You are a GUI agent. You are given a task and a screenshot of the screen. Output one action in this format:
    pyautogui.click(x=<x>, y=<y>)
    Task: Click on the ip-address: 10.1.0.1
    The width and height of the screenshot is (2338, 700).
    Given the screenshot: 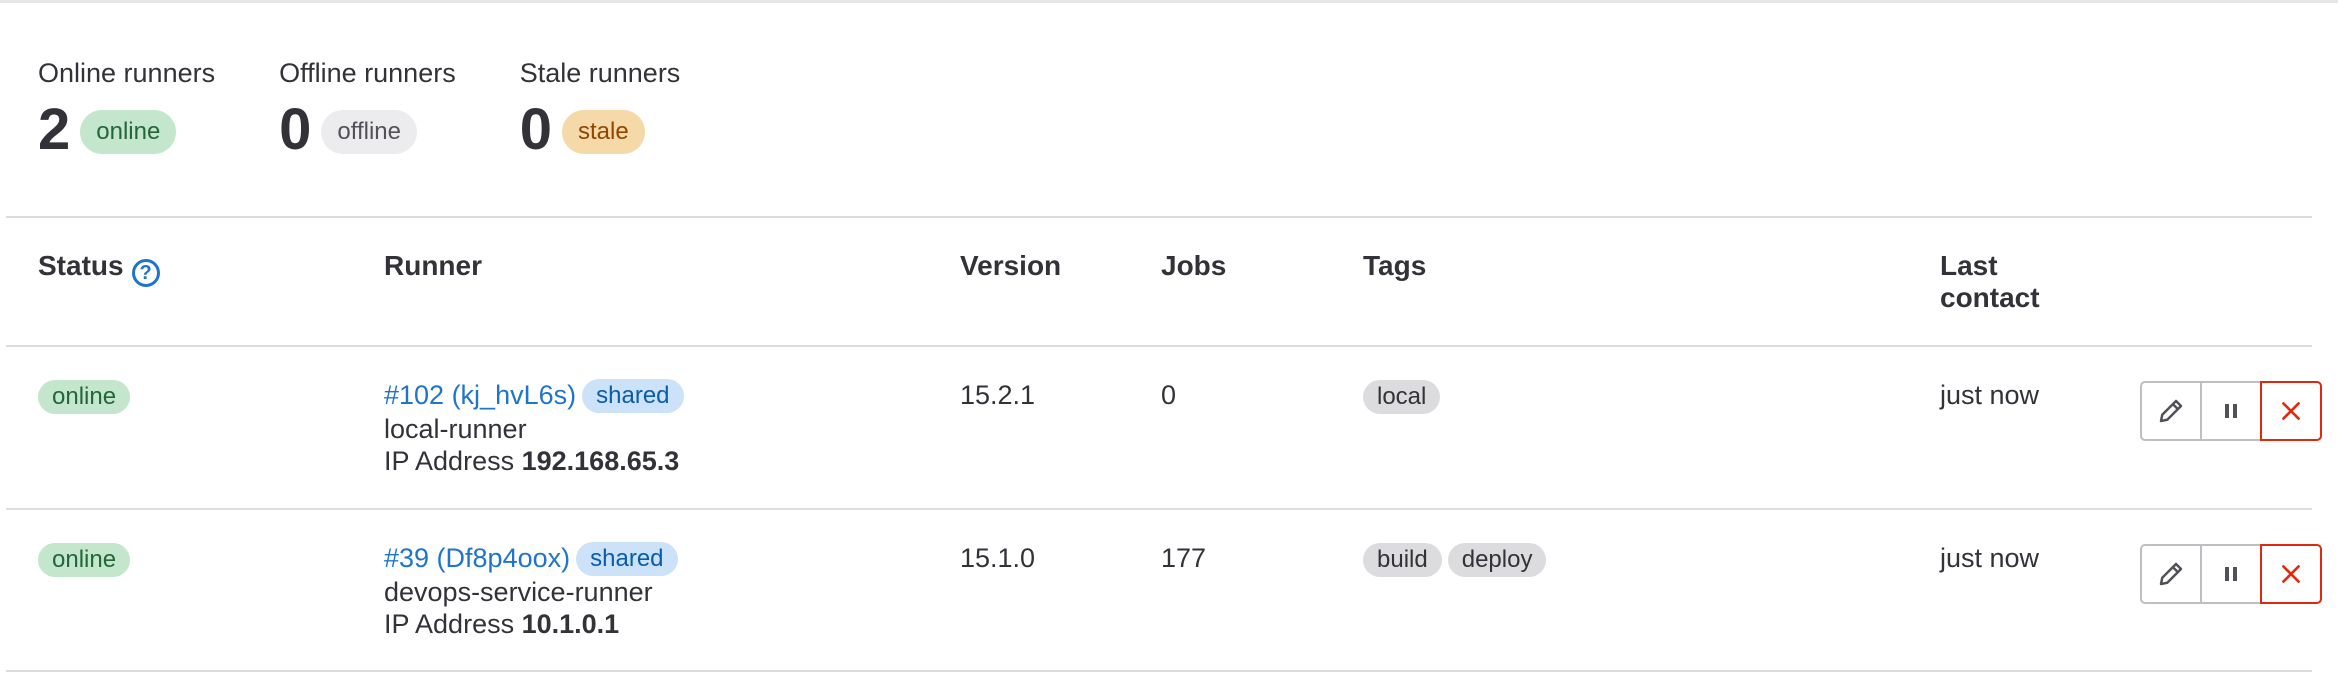 What is the action you would take?
    pyautogui.click(x=570, y=624)
    